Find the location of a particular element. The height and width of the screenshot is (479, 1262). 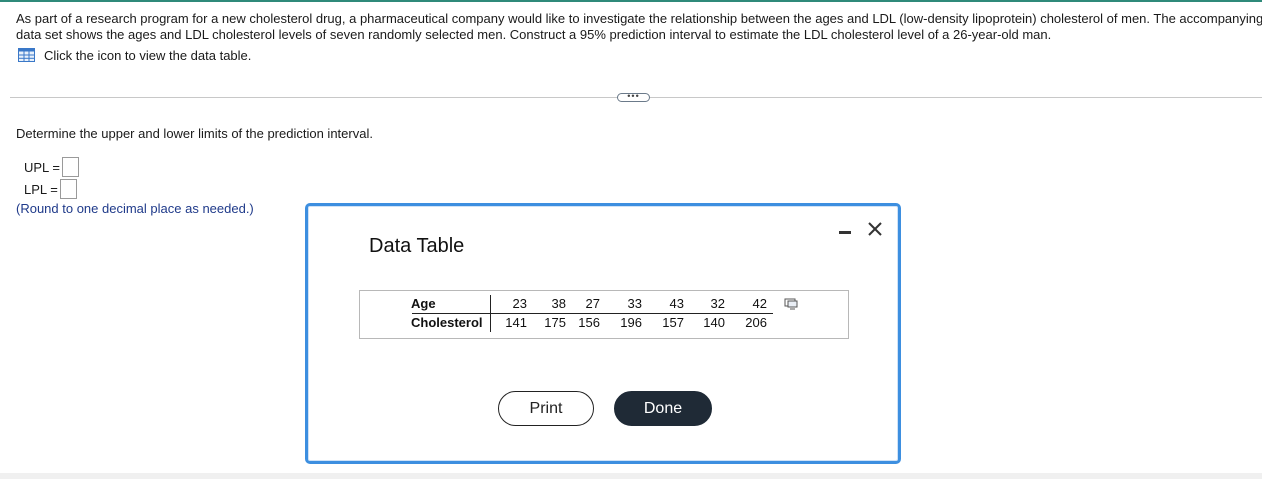

view-data-table-label: Click the icon to view the data table. is located at coordinates (147, 55).